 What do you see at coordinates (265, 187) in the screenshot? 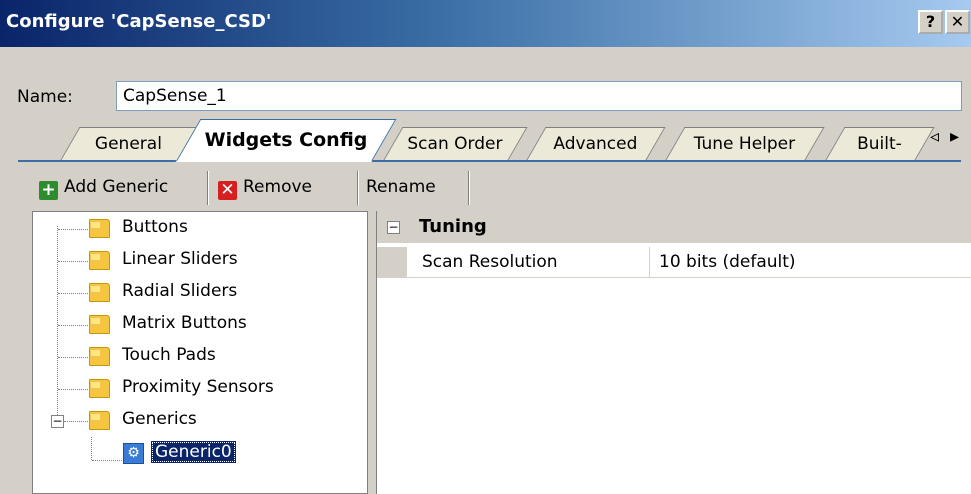
I see `remove-button: ✕ Remove` at bounding box center [265, 187].